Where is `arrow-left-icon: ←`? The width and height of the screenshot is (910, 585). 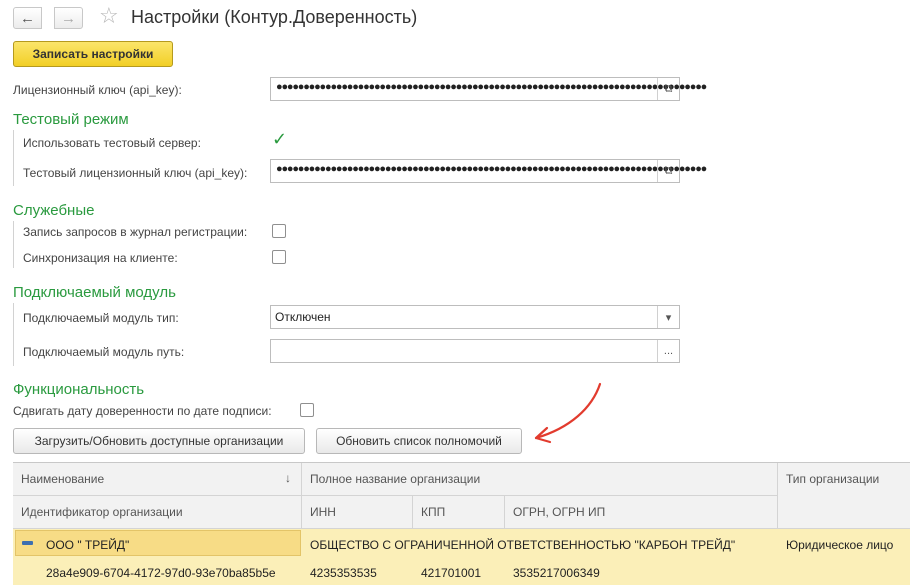 arrow-left-icon: ← is located at coordinates (27, 18).